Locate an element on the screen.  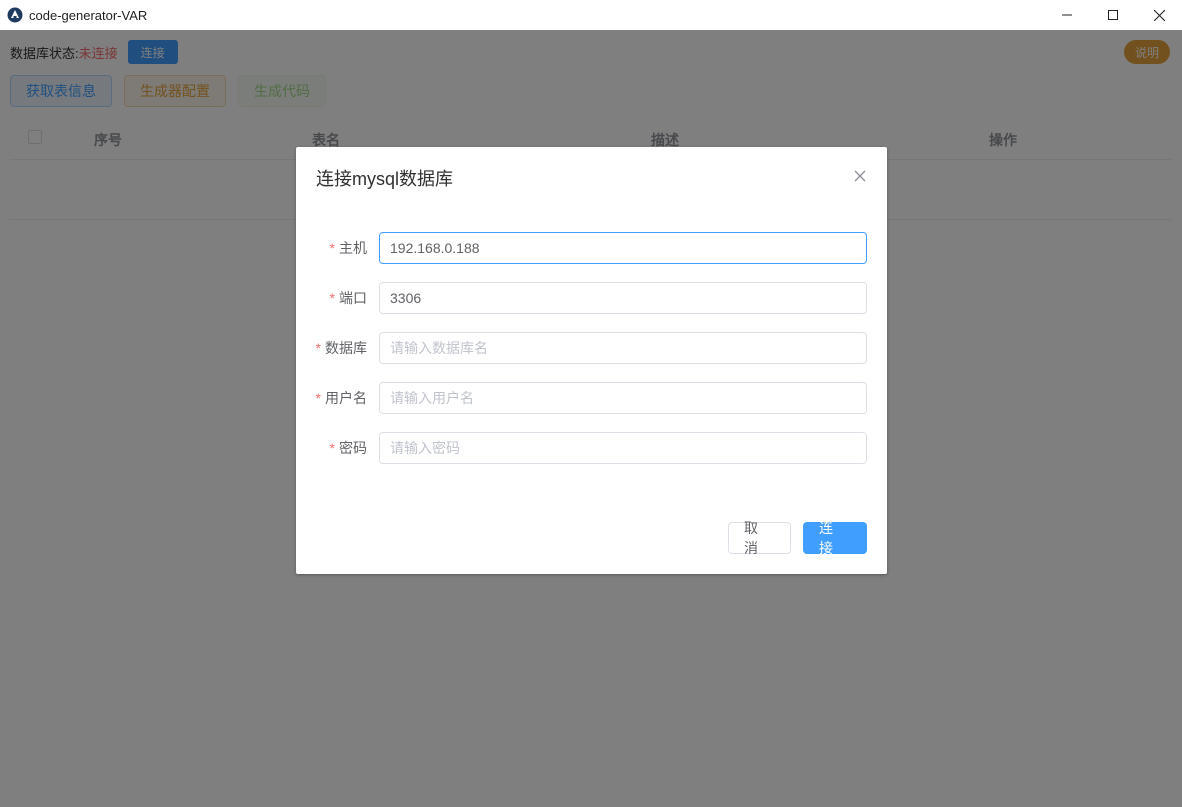
cancel-button: 取消 is located at coordinates (759, 538).